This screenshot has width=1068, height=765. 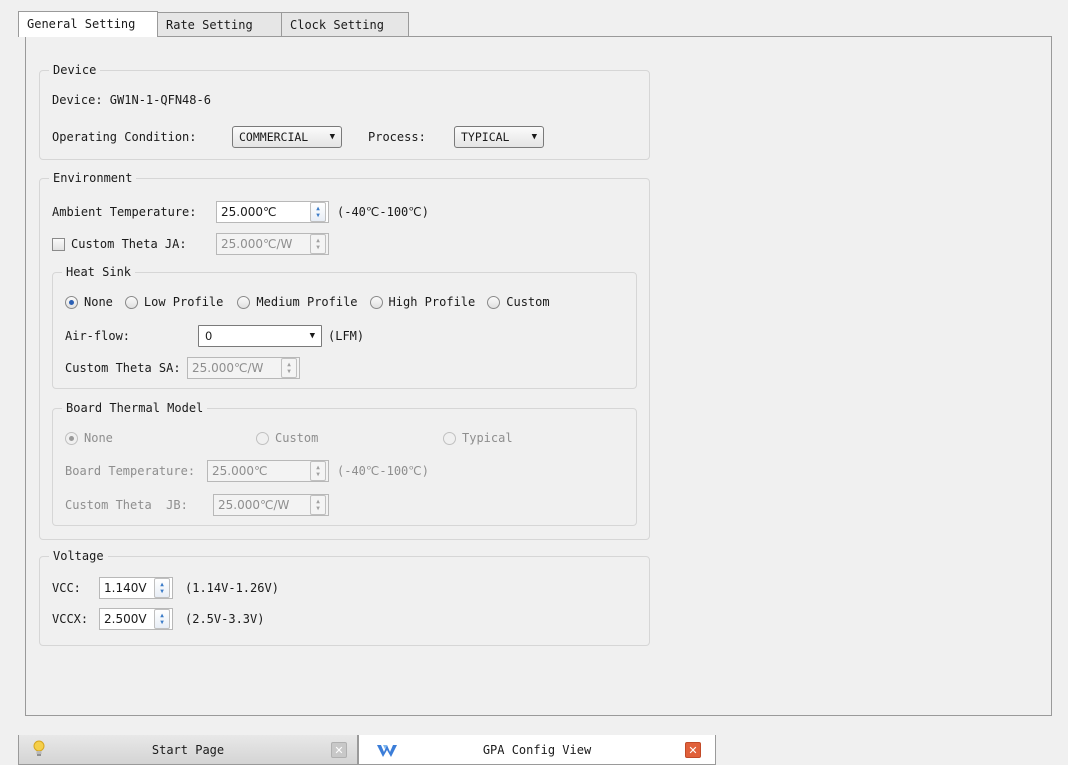 I want to click on custom-theta-sa-spinbox: 25.000℃/W ▲ ▼, so click(x=243, y=368).